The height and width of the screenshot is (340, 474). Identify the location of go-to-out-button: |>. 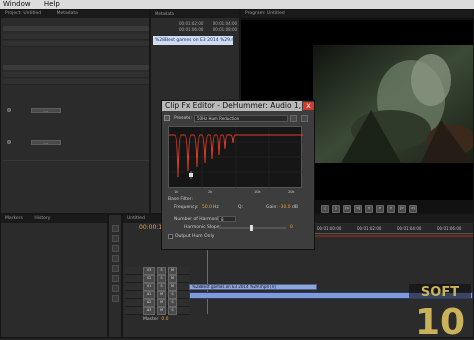
(402, 209).